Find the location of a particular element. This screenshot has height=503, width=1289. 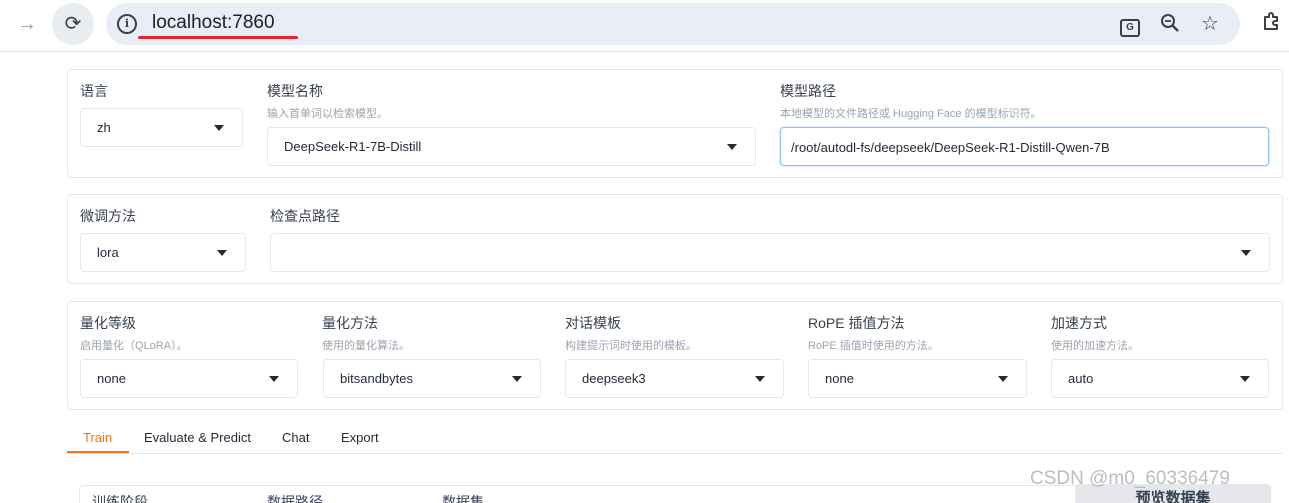

tab-train: Train is located at coordinates (97, 437).